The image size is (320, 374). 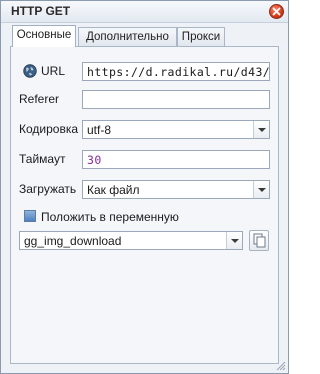 I want to click on close-icon, so click(x=276, y=11).